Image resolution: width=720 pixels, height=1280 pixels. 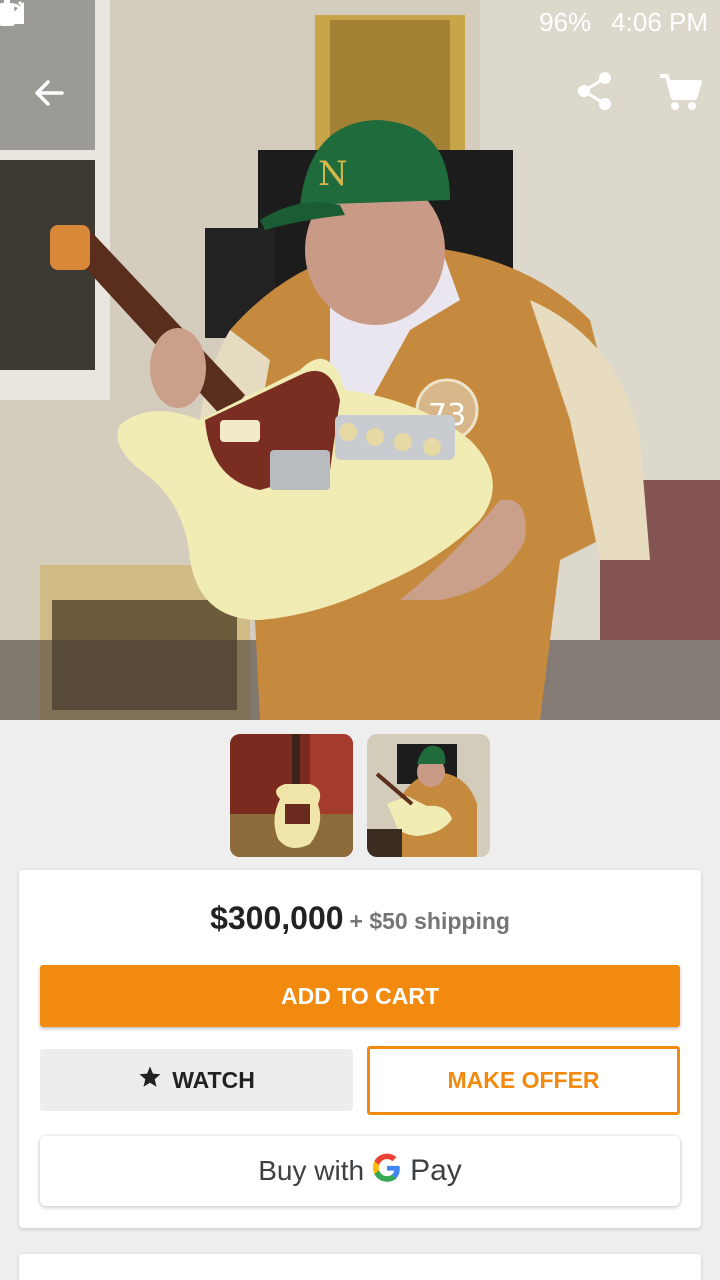 I want to click on make-offer-button: MAKE OFFER, so click(x=523, y=1080).